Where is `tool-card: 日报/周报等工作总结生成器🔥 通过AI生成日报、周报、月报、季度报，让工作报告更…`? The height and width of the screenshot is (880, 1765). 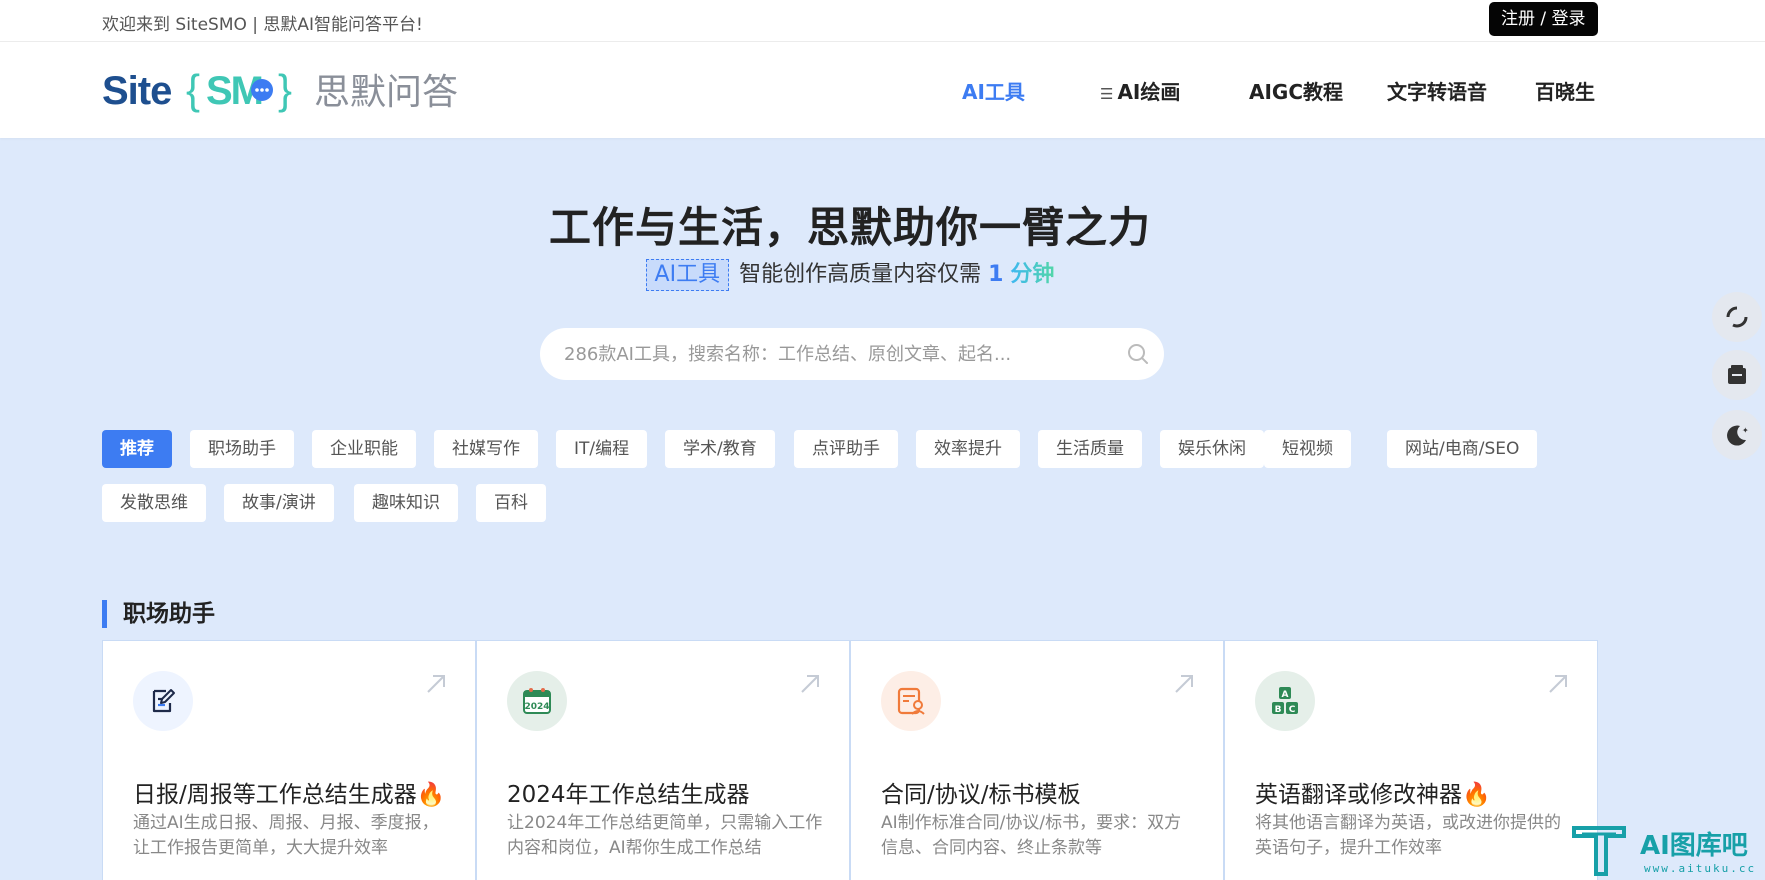
tool-card: 日报/周报等工作总结生成器🔥 通过AI生成日报、周报、月报、季度报，让工作报告更… is located at coordinates (289, 760).